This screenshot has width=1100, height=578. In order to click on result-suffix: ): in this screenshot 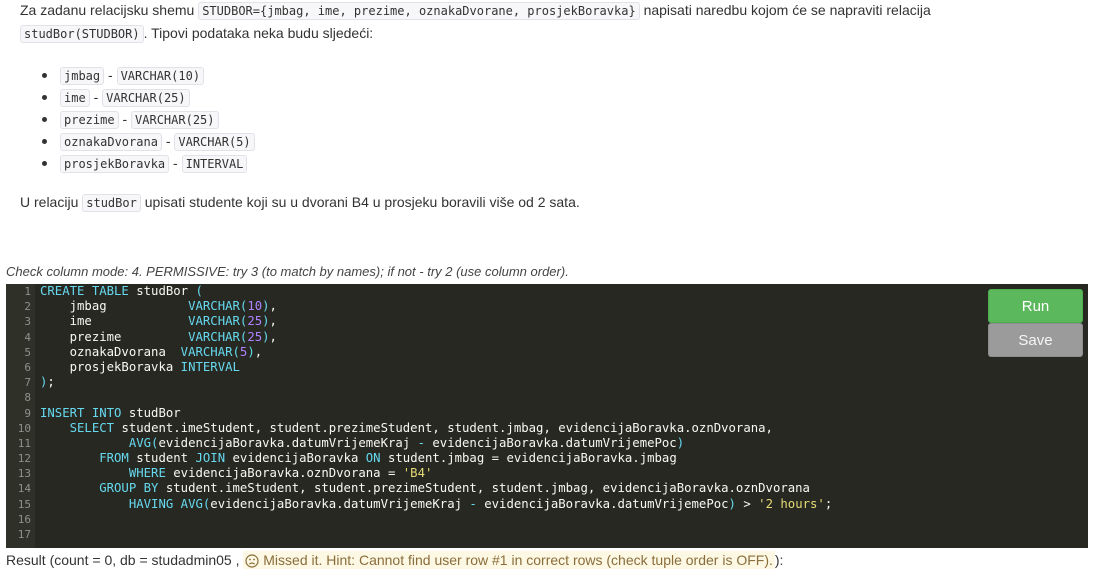, I will do `click(779, 560)`.